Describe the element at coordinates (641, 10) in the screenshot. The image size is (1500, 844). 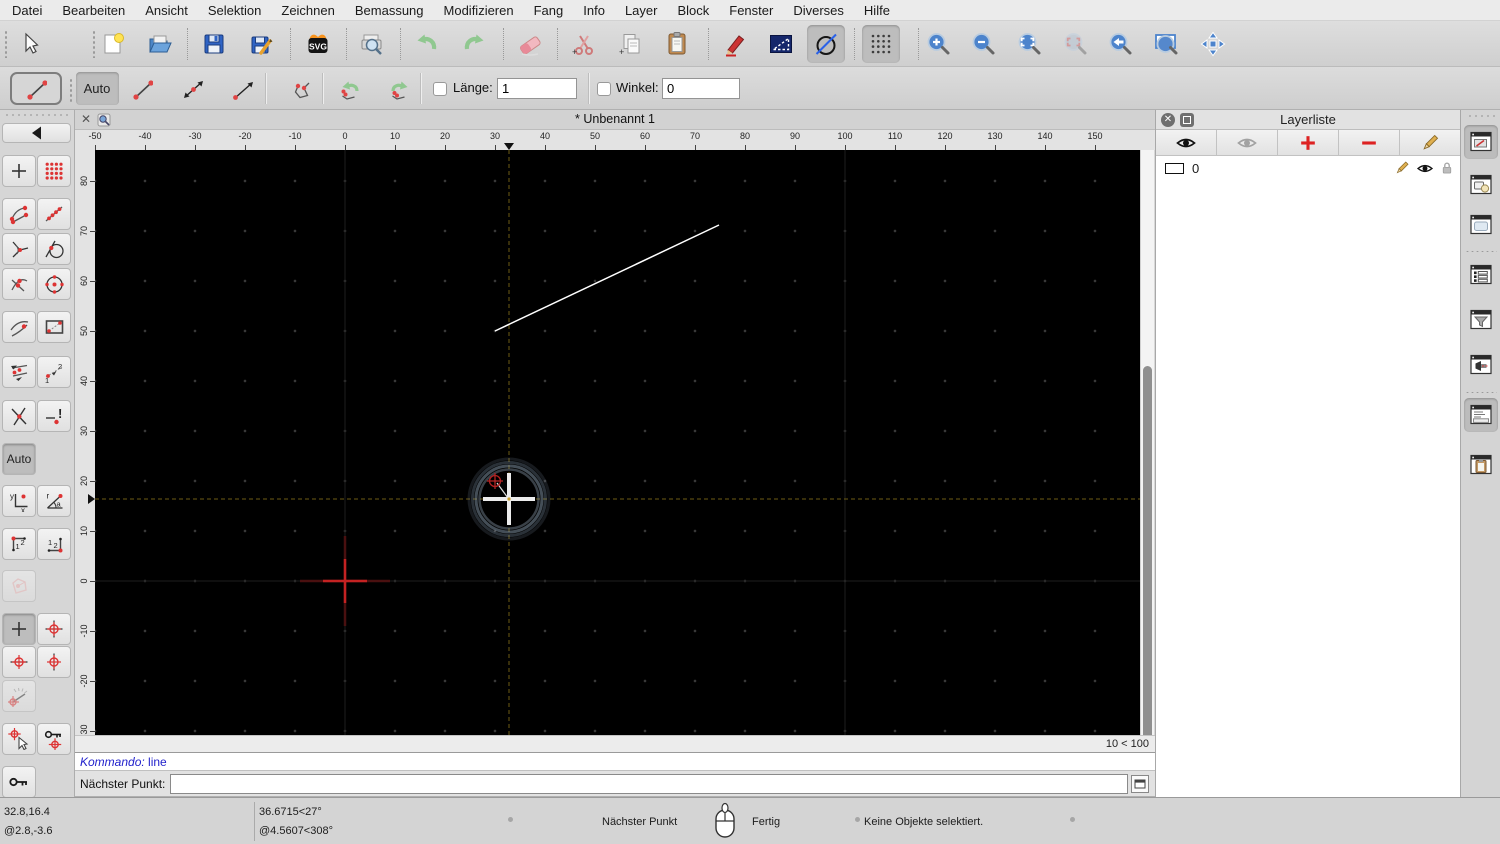
I see `menu-layer: Layer` at that location.